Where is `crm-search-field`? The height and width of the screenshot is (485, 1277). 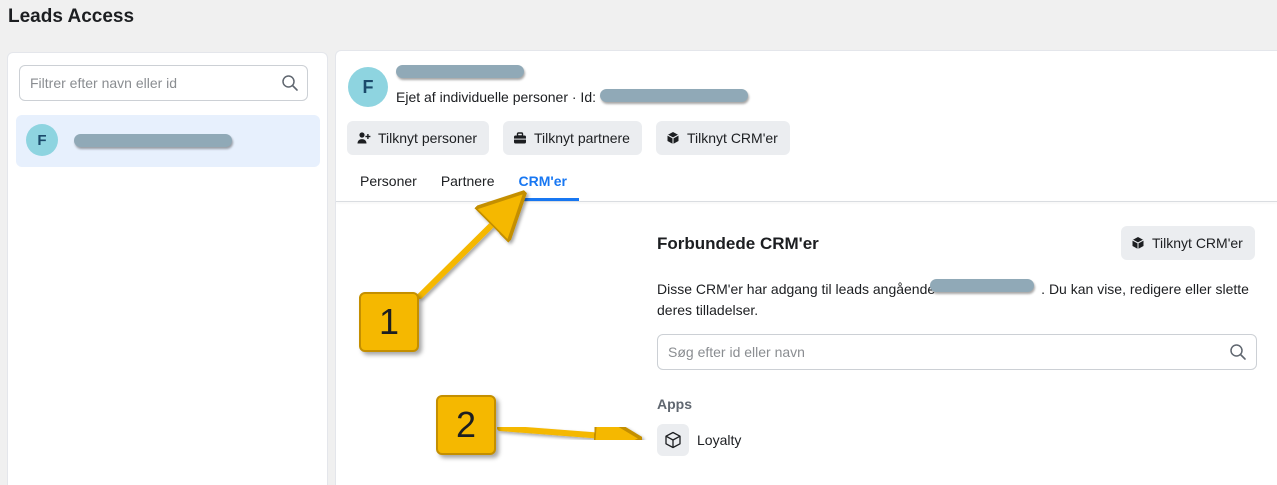 crm-search-field is located at coordinates (957, 352).